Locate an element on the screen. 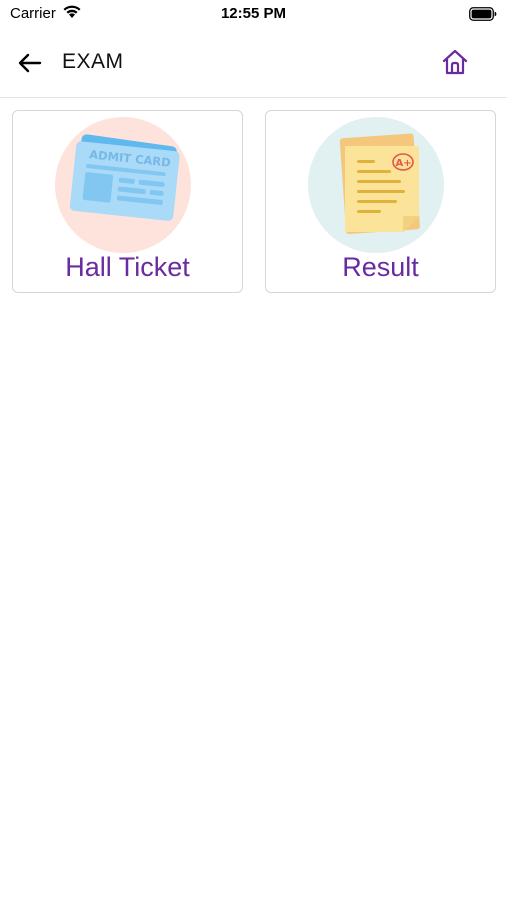  app-header: EXAM is located at coordinates (253, 69).